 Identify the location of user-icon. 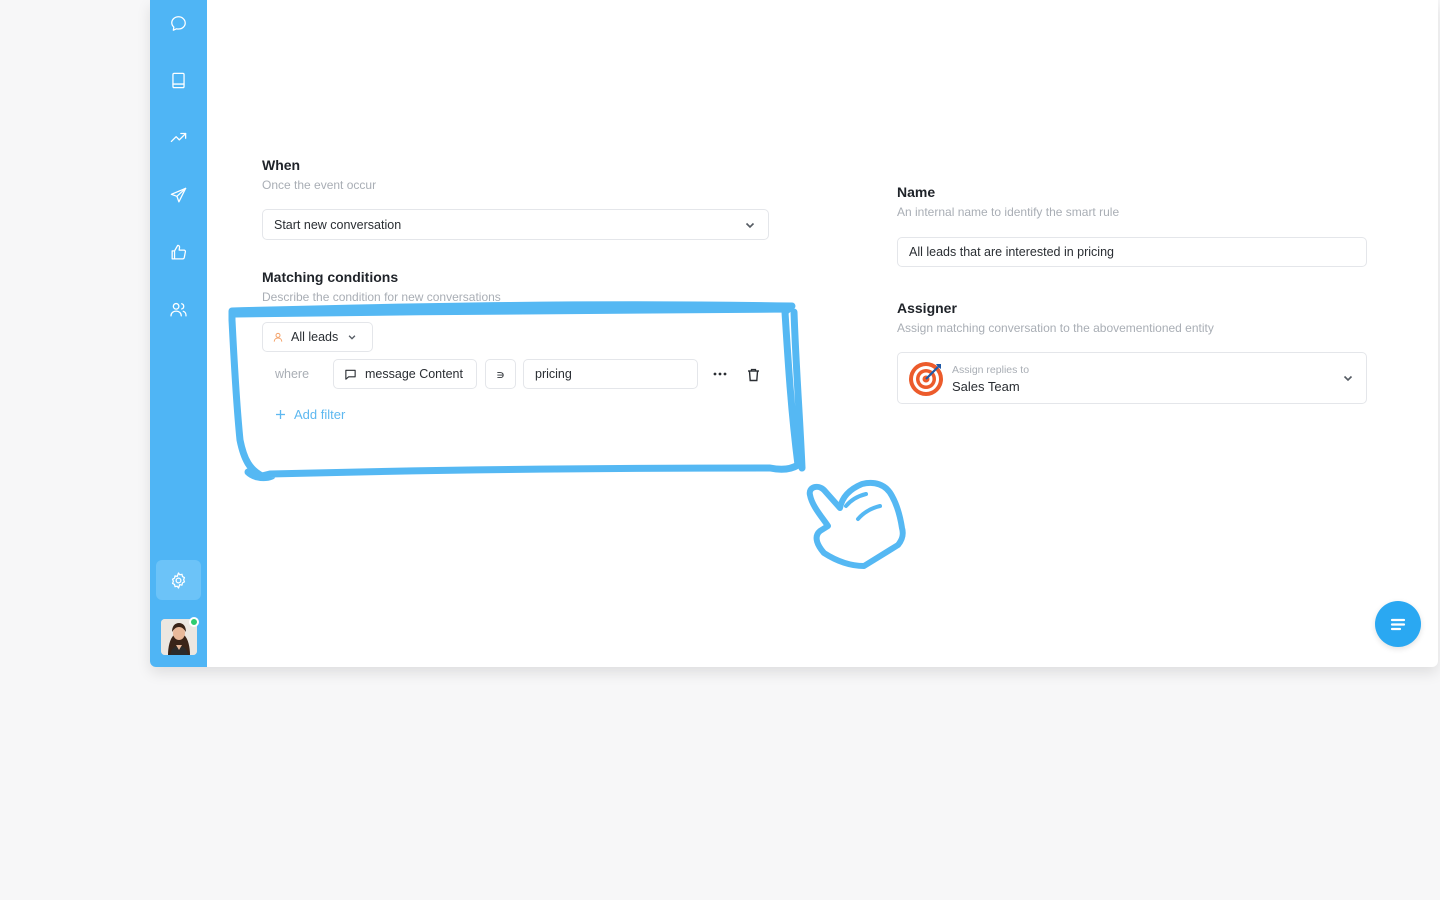
(278, 337).